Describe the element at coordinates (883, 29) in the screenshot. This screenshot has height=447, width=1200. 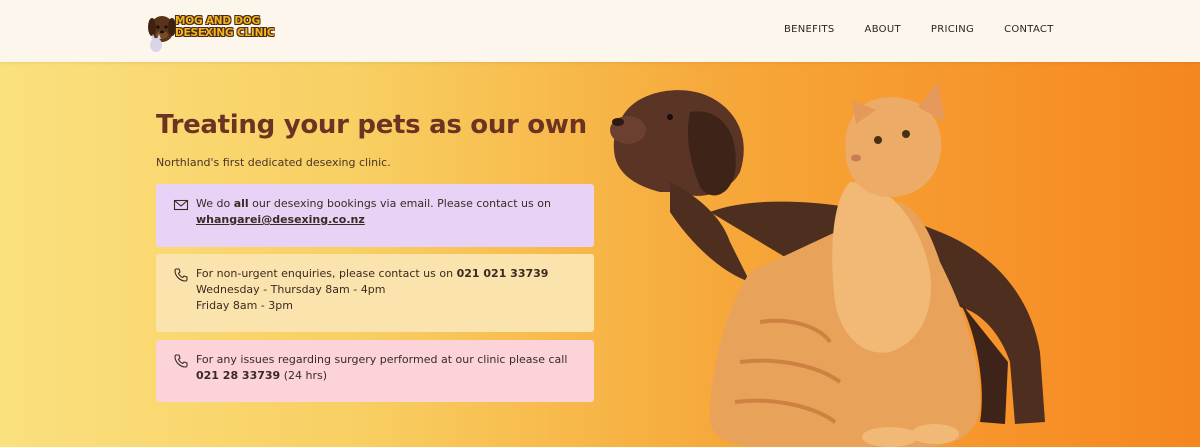
I see `nav-about: ABOUT` at that location.